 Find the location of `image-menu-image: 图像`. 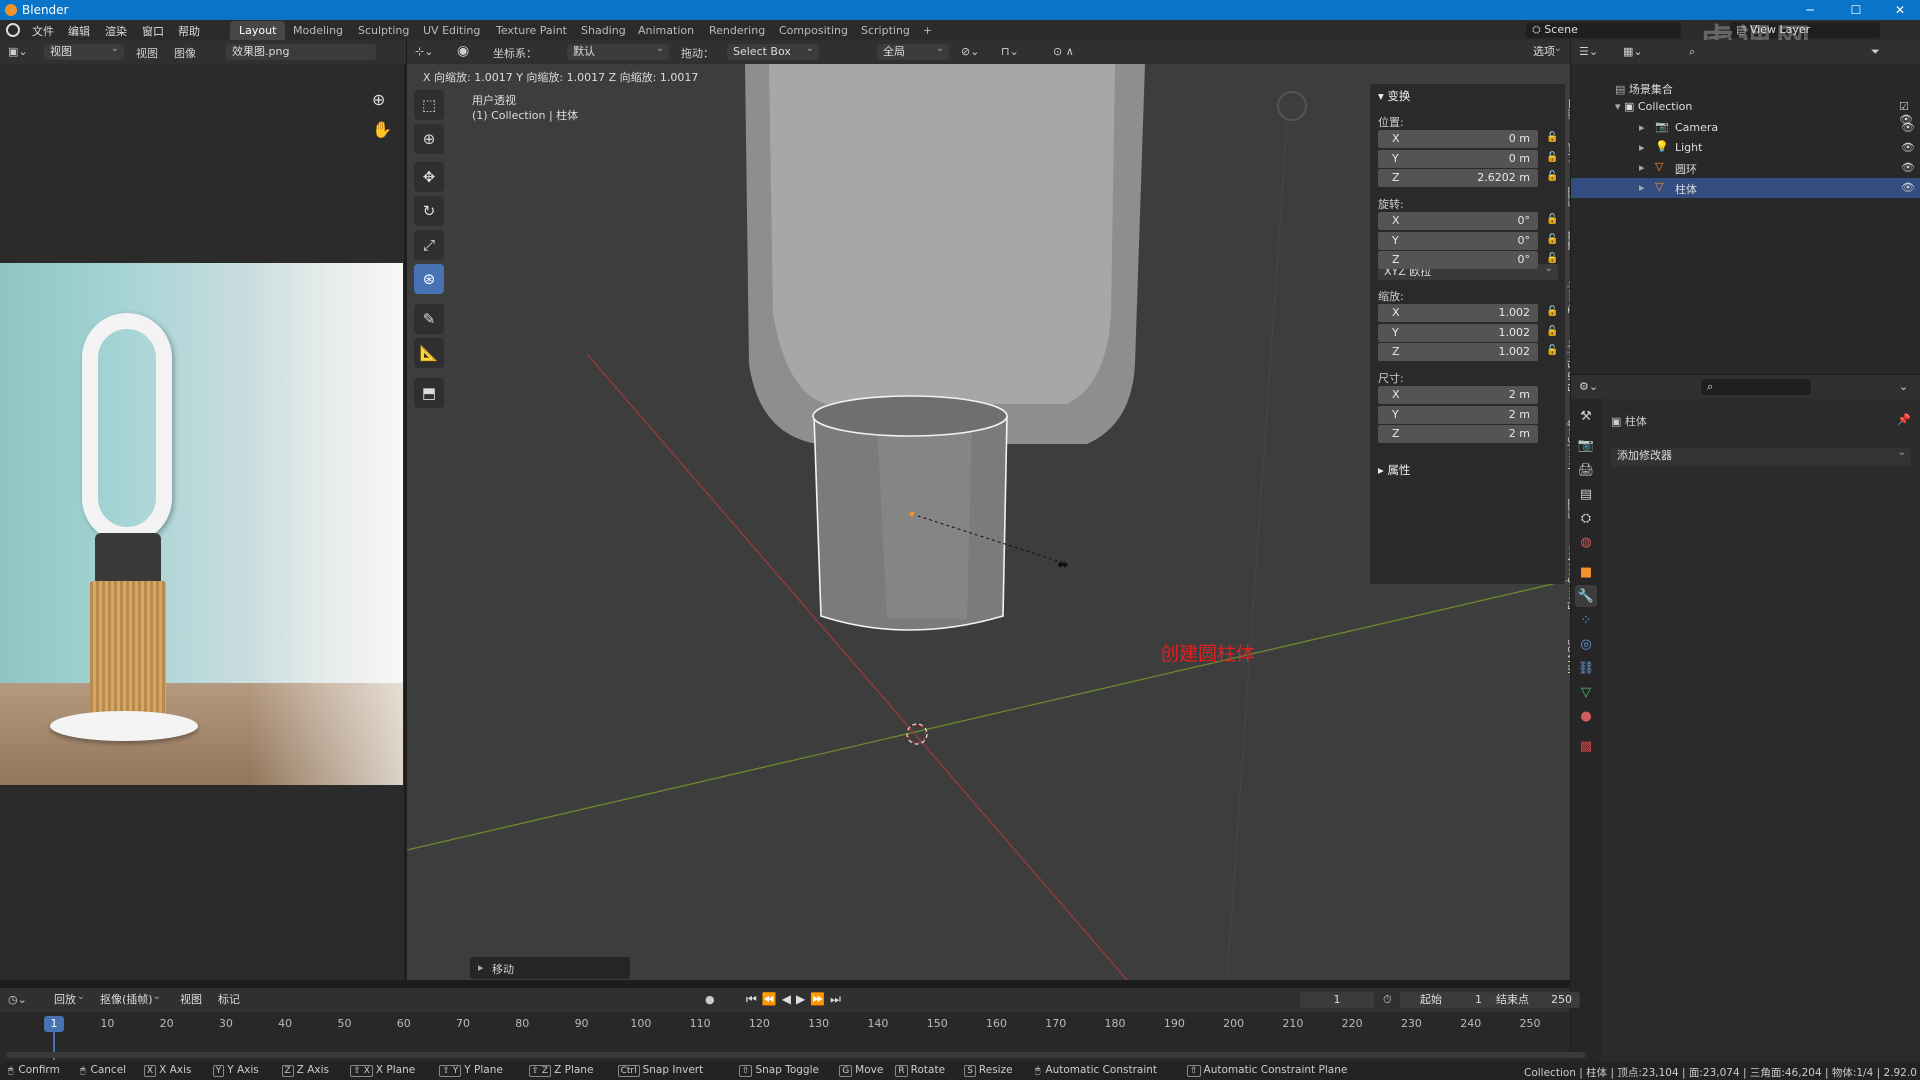

image-menu-image: 图像 is located at coordinates (185, 53).